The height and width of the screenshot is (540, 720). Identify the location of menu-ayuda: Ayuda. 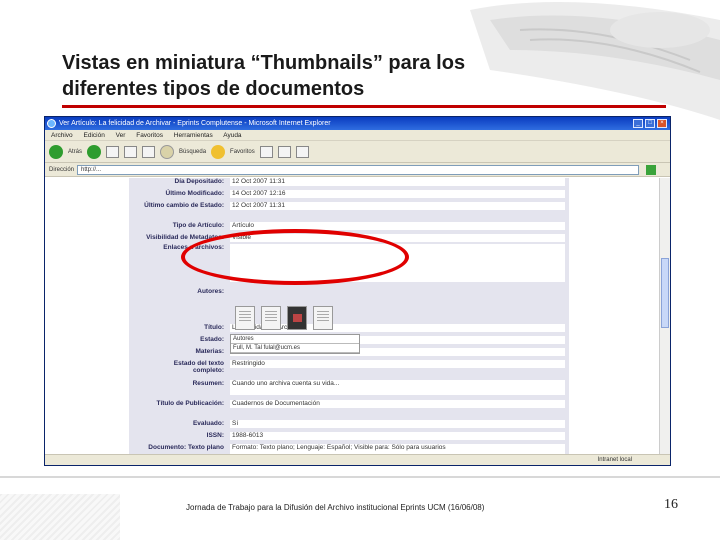
(232, 135).